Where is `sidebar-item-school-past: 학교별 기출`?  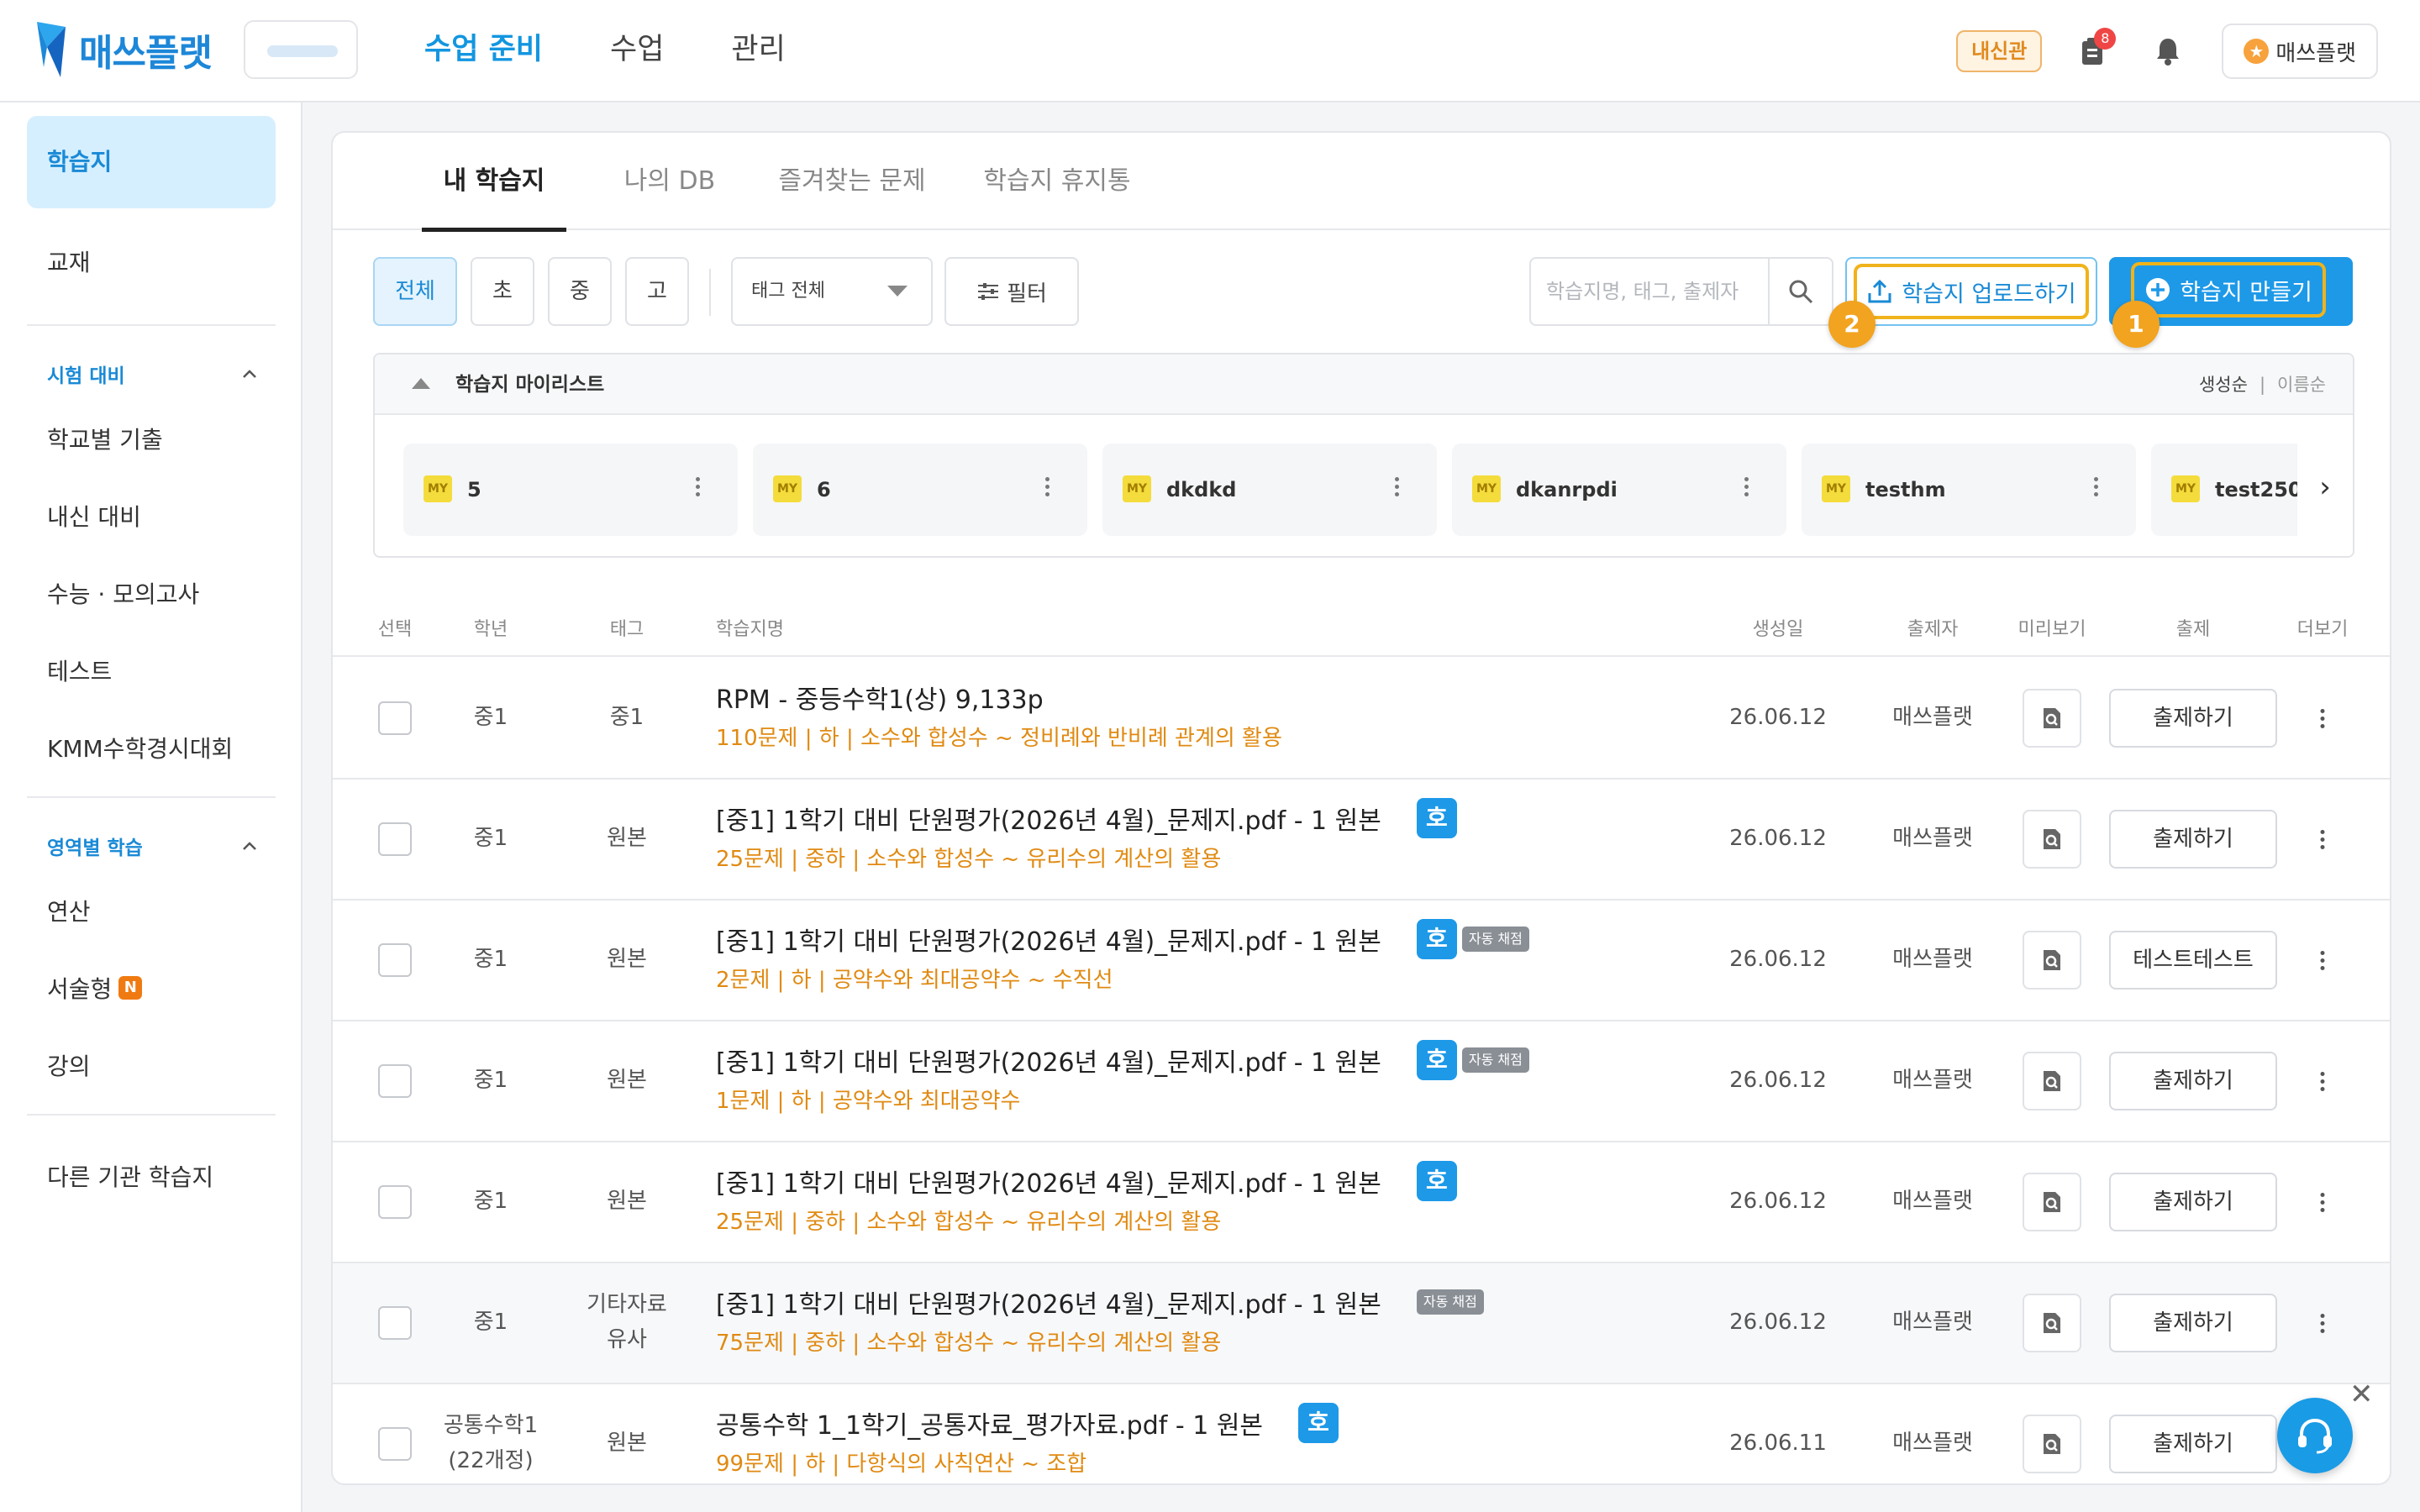 sidebar-item-school-past: 학교별 기출 is located at coordinates (105, 438).